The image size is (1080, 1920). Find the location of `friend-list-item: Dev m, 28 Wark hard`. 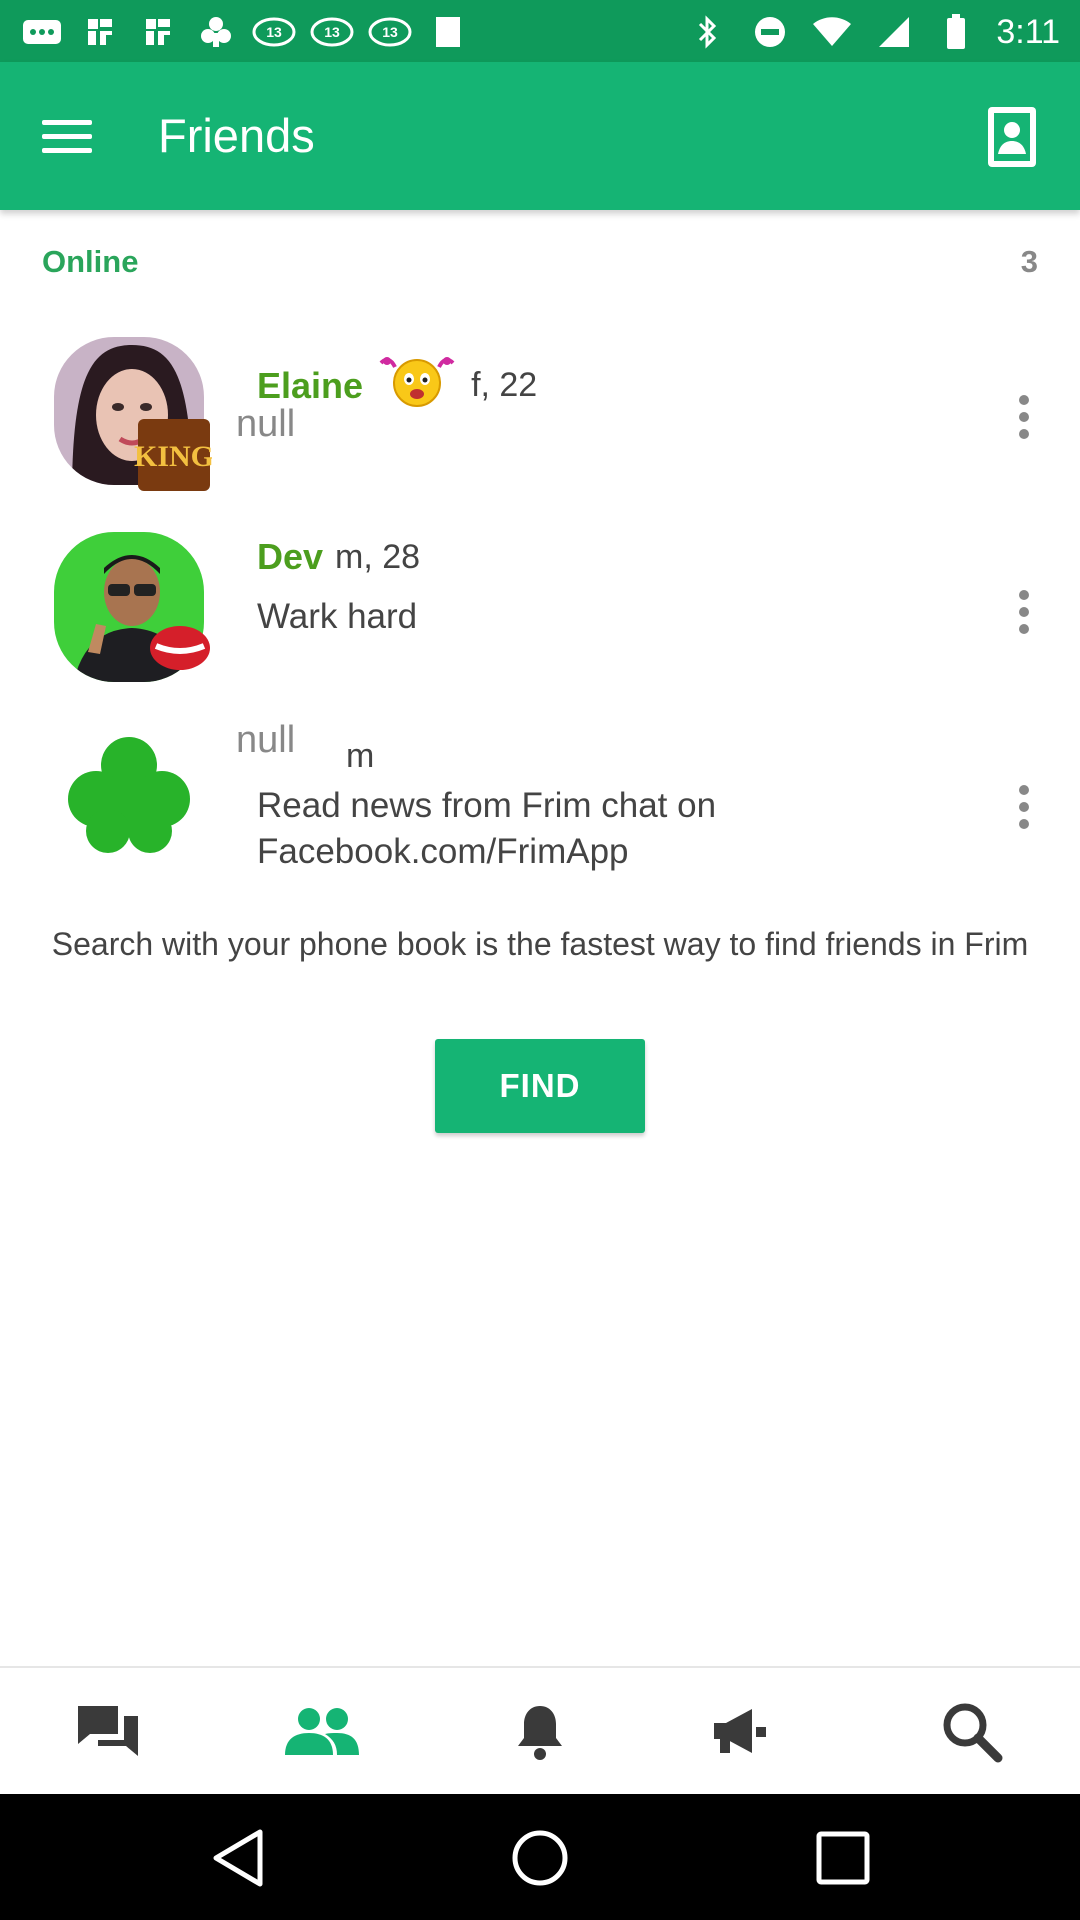

friend-list-item: Dev m, 28 Wark hard is located at coordinates (540, 617).